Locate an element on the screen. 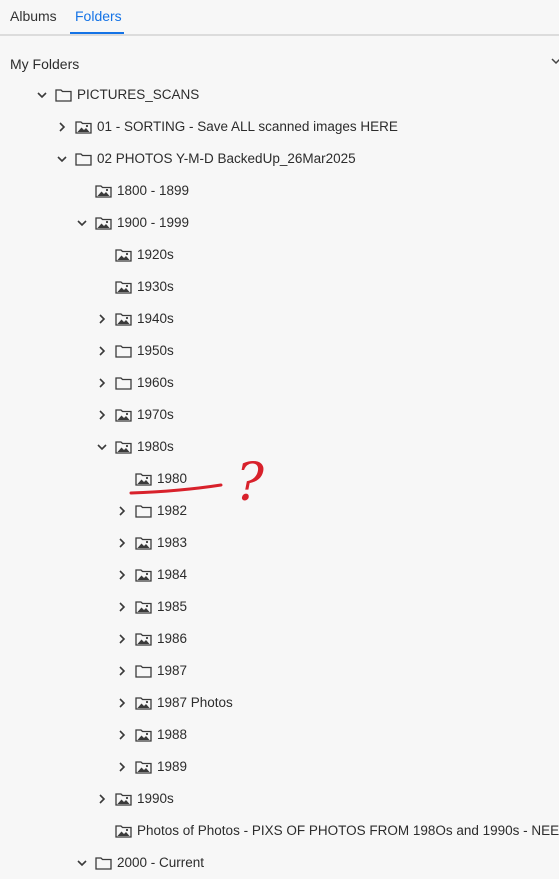 The image size is (559, 879). tree-row: 02 PHOTOS Y-M-D BackedUp_26Mar2025 is located at coordinates (279, 159).